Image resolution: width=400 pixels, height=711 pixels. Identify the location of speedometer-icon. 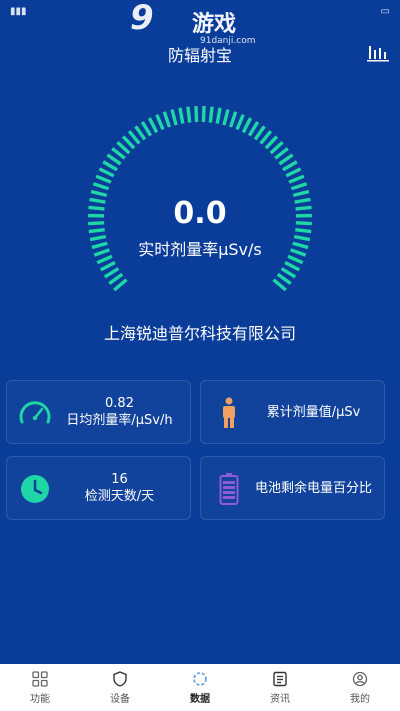
(35, 413).